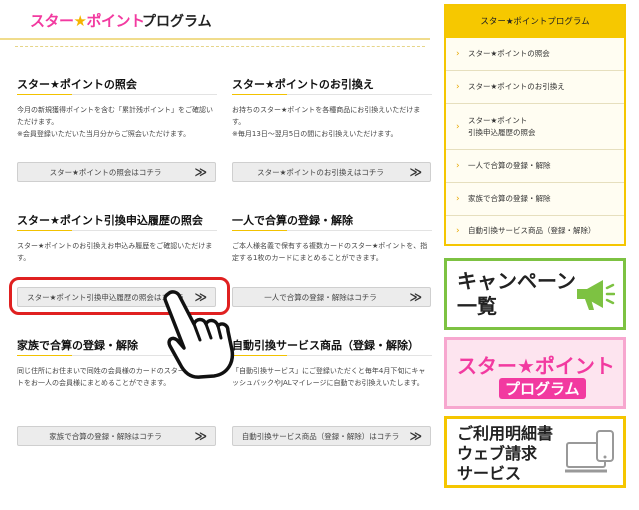 This screenshot has height=510, width=639. I want to click on family-merge-button: 家族で合算の登録・解除はコチラ ≫, so click(116, 436).